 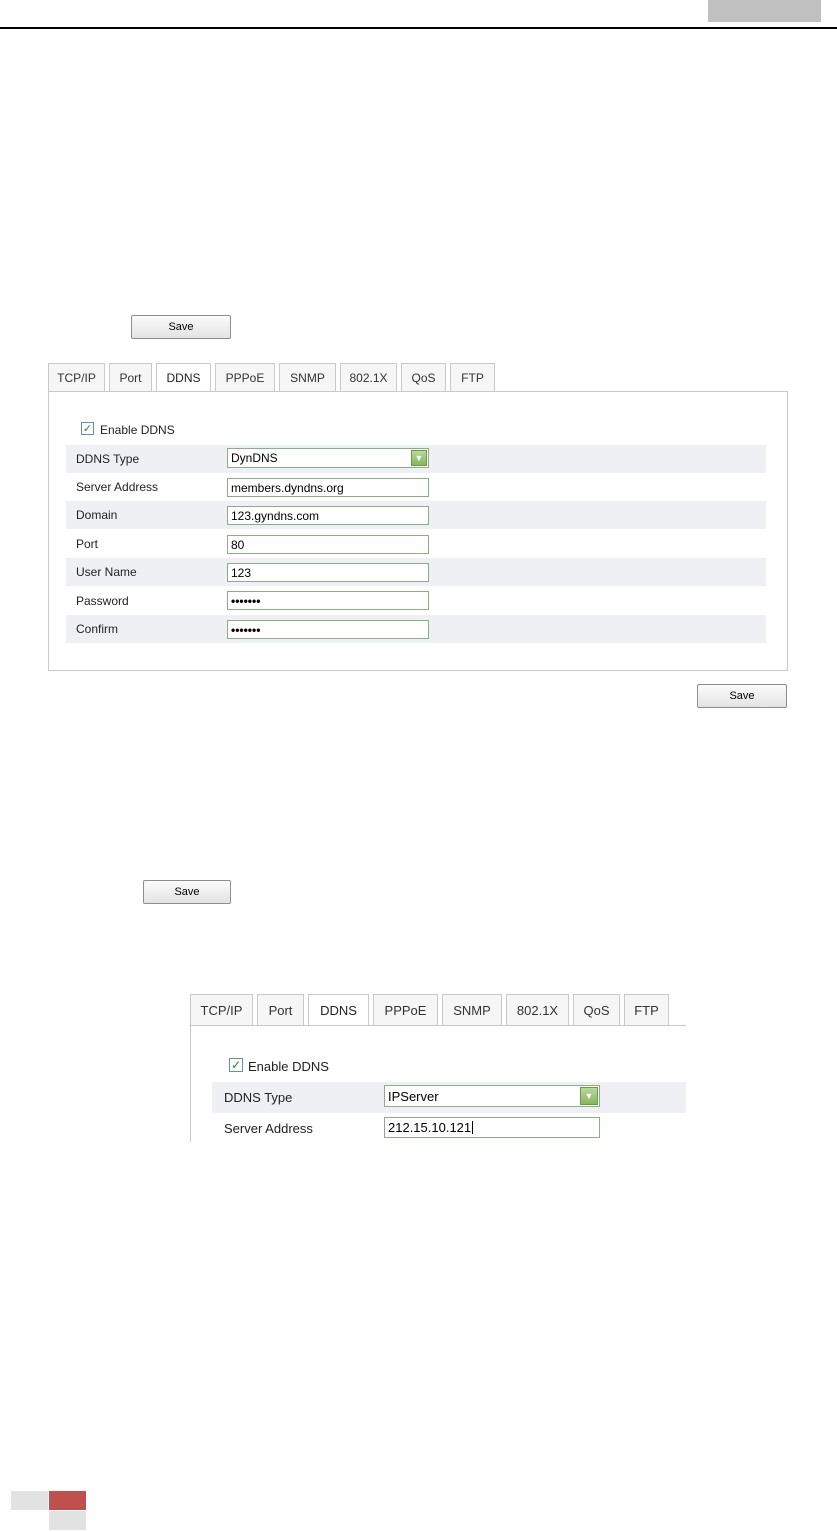 I want to click on confirm-label-1: Confirm, so click(x=97, y=629).